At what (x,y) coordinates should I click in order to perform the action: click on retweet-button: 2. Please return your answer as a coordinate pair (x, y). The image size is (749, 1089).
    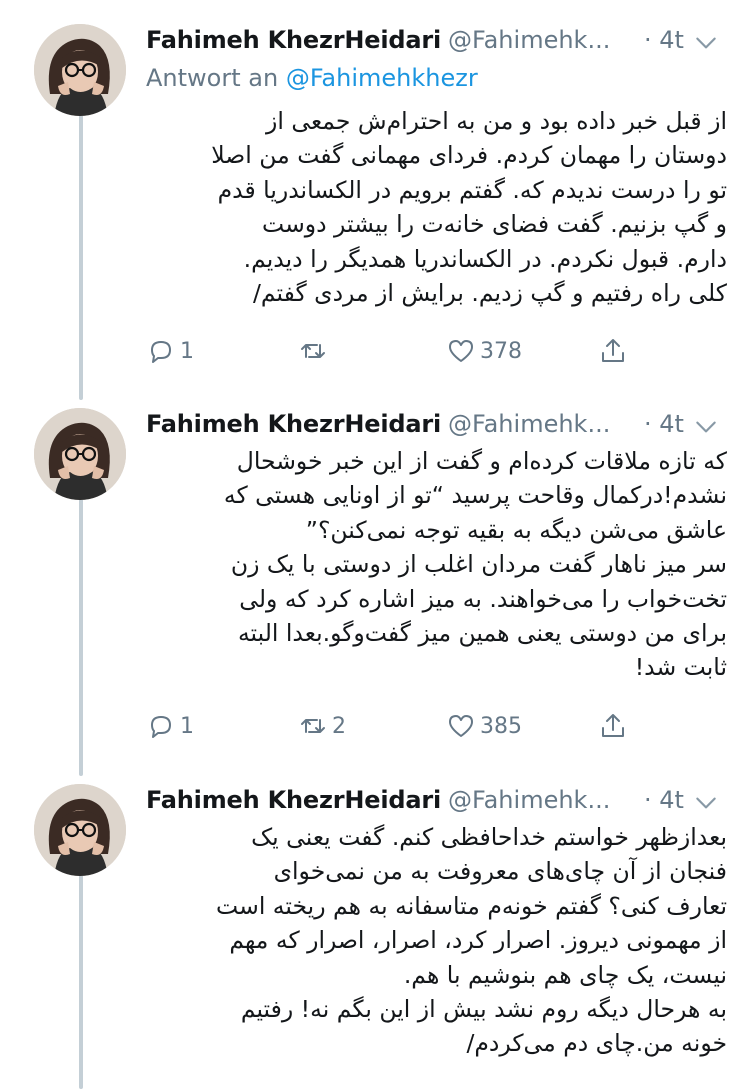
    Looking at the image, I should click on (322, 726).